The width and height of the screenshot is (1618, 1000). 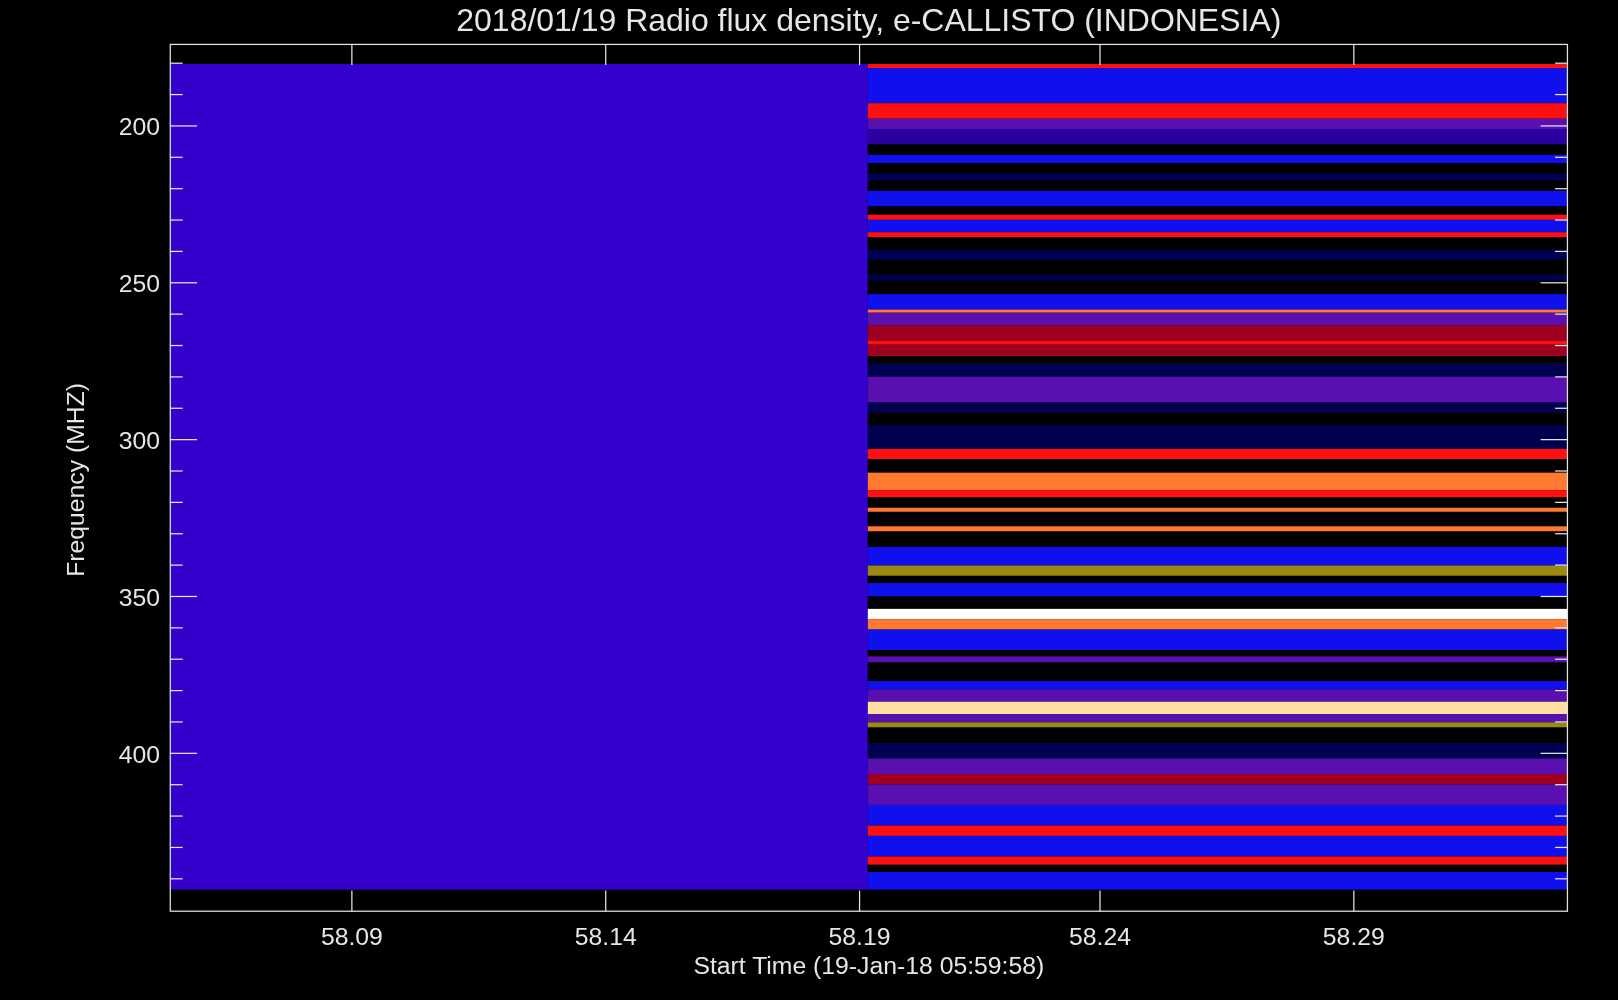 What do you see at coordinates (1100, 937) in the screenshot?
I see `x-tick-label: 58.24` at bounding box center [1100, 937].